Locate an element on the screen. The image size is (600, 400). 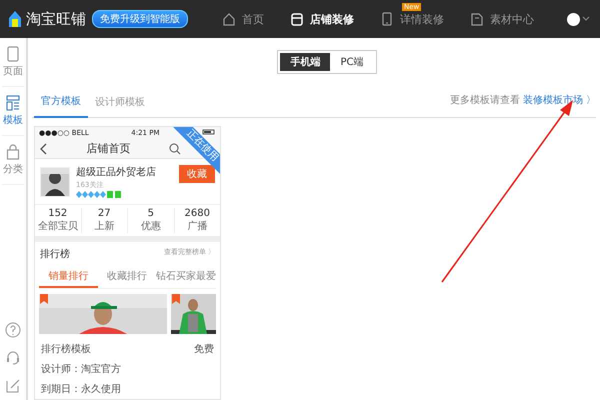
nav-label: 首页 is located at coordinates (253, 19).